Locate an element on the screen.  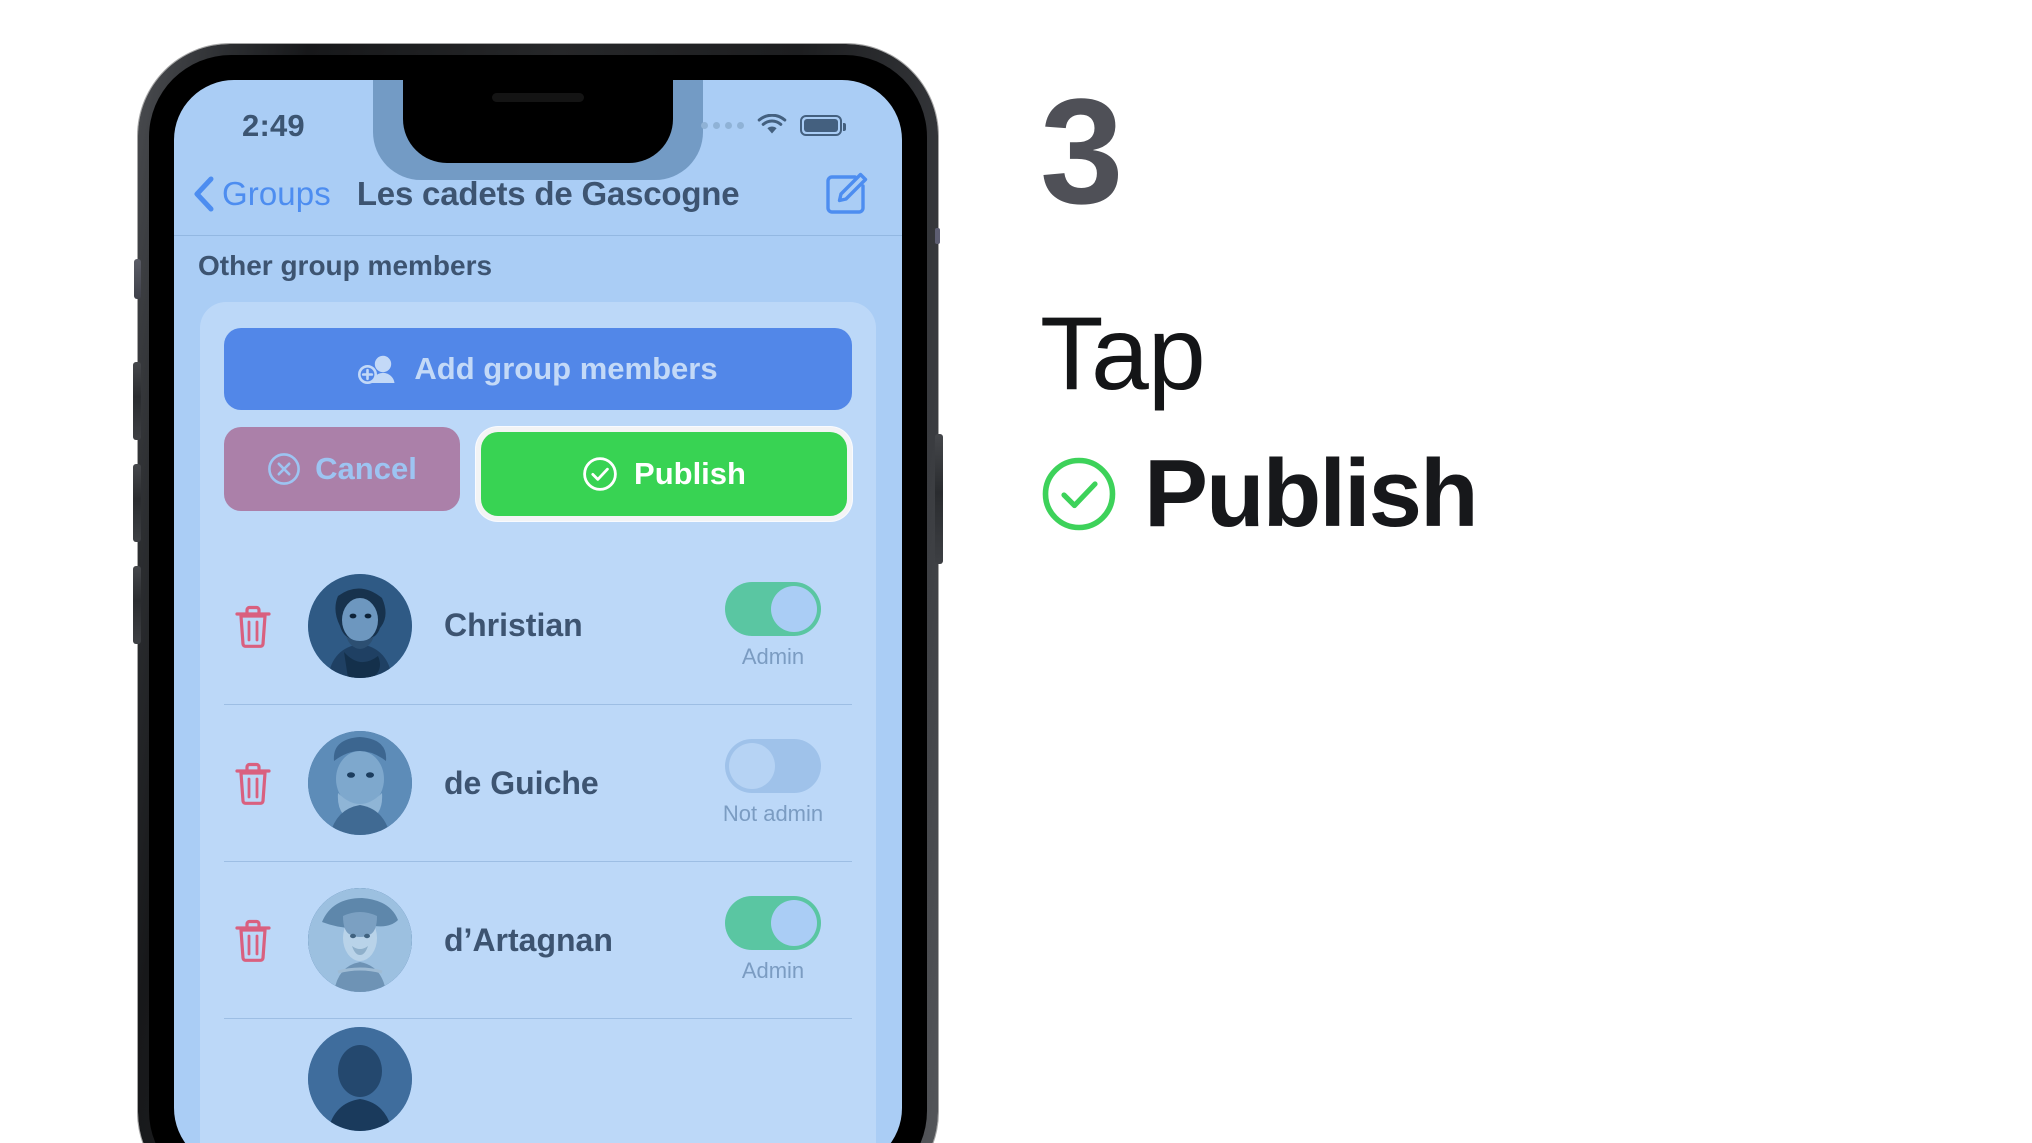
volume-extra-button is located at coordinates (137, 605).